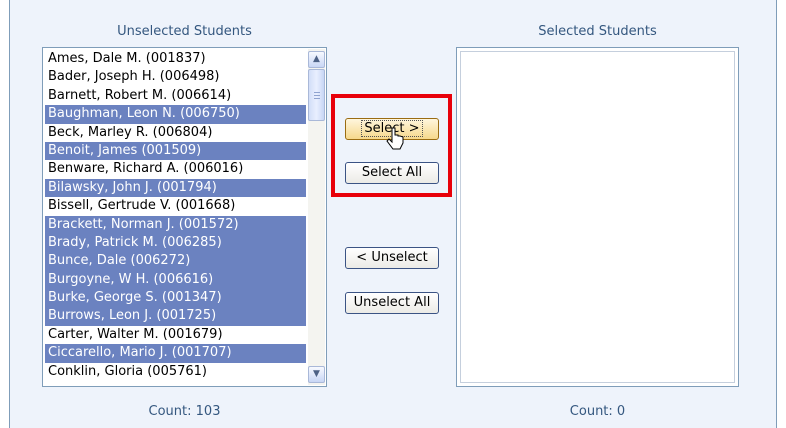 Image resolution: width=786 pixels, height=428 pixels. Describe the element at coordinates (316, 374) in the screenshot. I see `chevron-down-icon: ▼` at that location.